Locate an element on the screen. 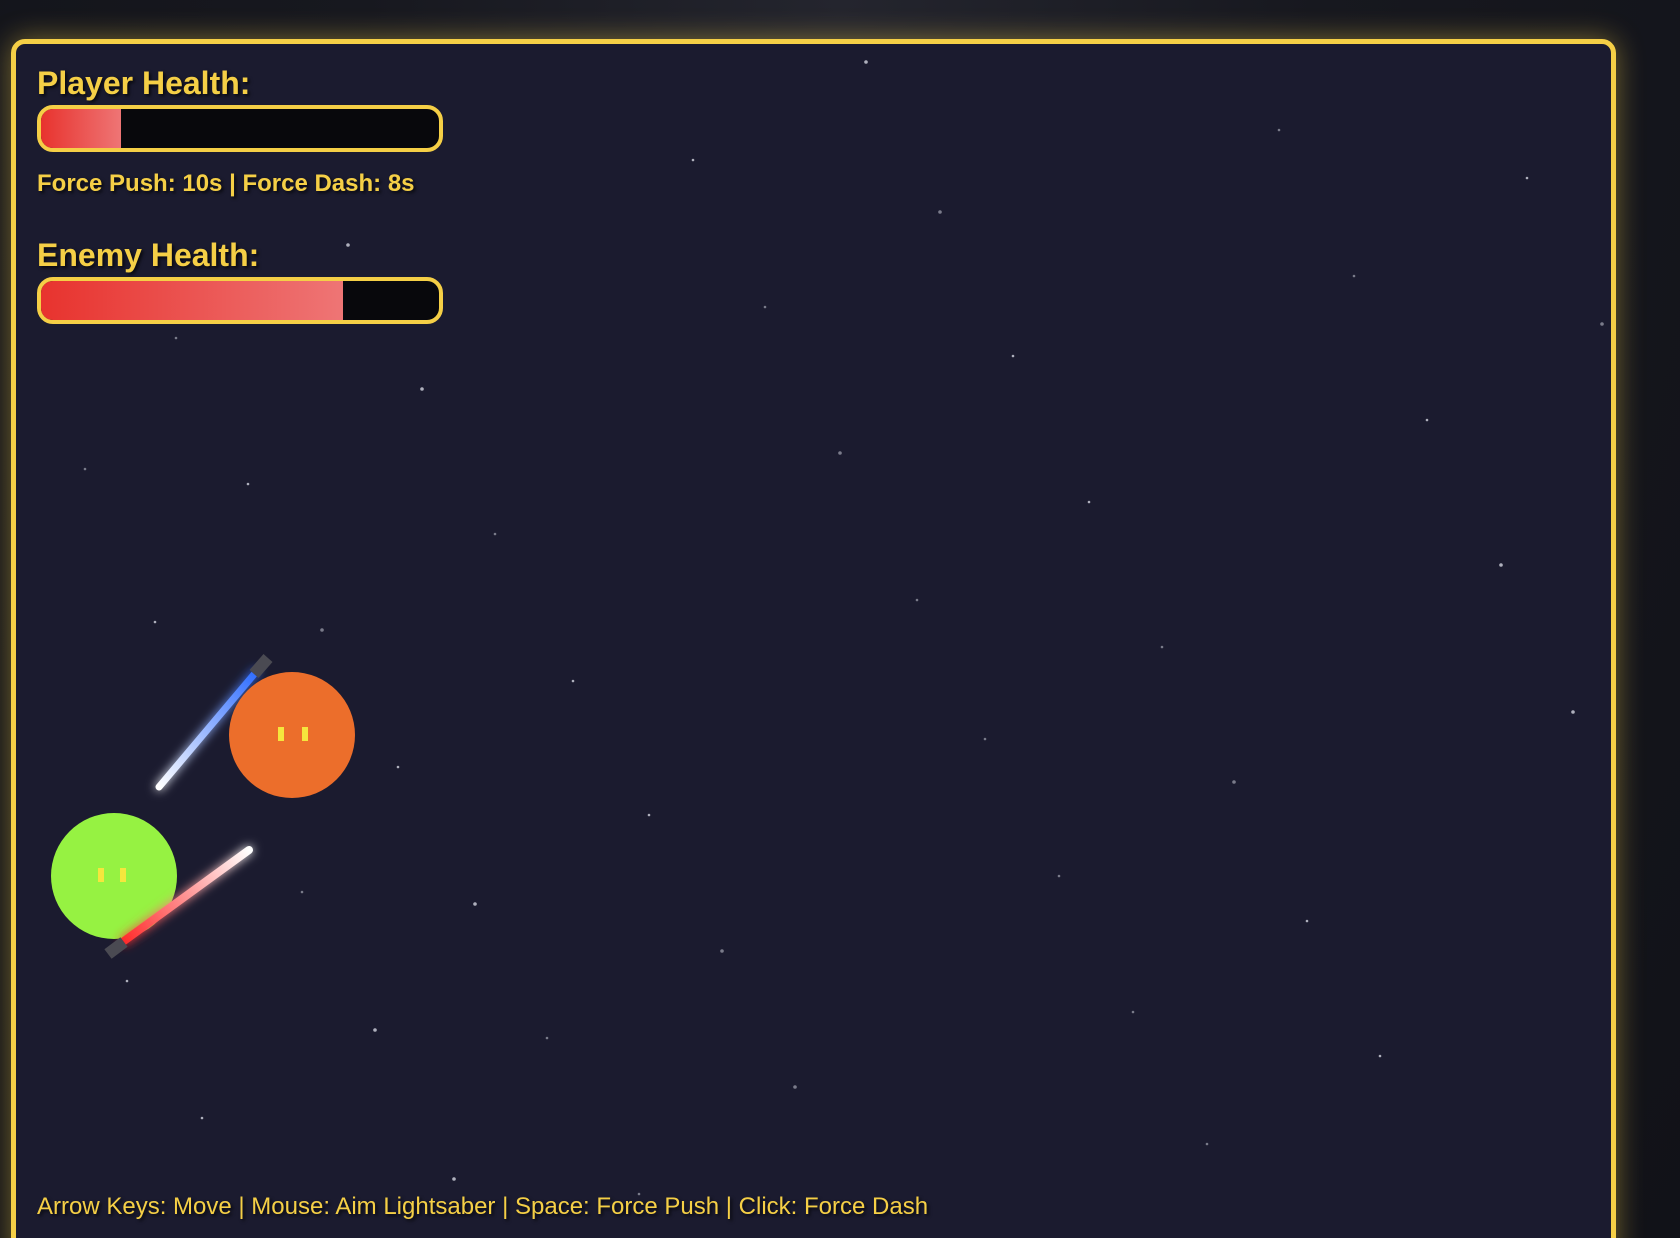 The height and width of the screenshot is (1238, 1680). enemy-health-bar is located at coordinates (240, 300).